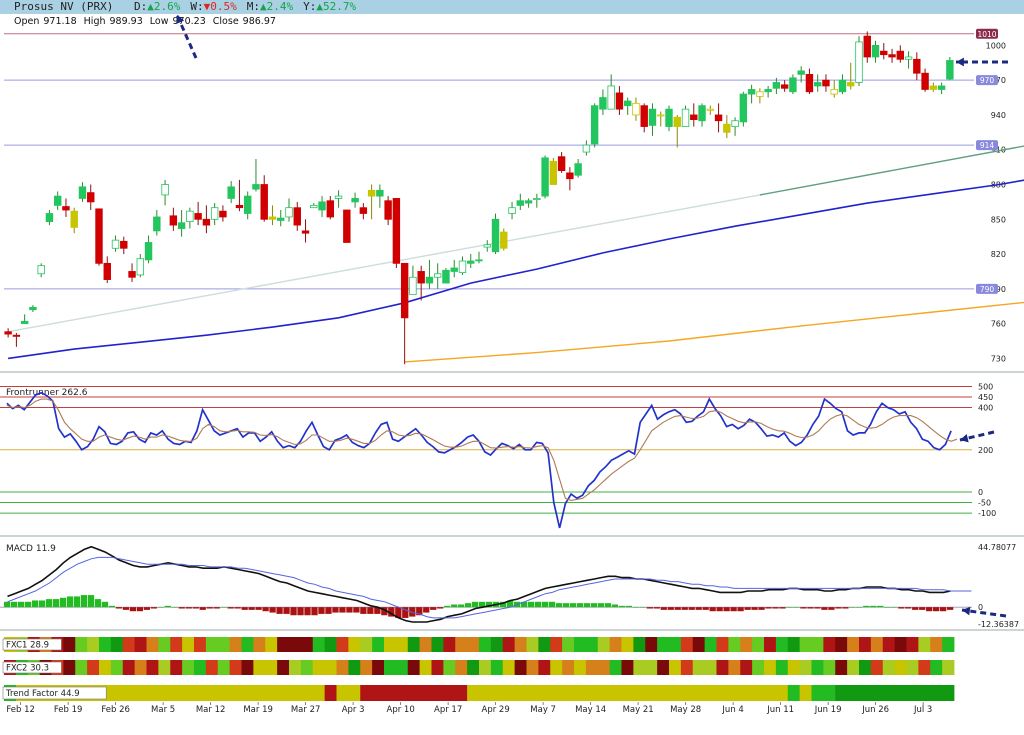 Image resolution: width=1024 pixels, height=735 pixels. What do you see at coordinates (31, 549) in the screenshot?
I see `macd-title: MACD 11.9` at bounding box center [31, 549].